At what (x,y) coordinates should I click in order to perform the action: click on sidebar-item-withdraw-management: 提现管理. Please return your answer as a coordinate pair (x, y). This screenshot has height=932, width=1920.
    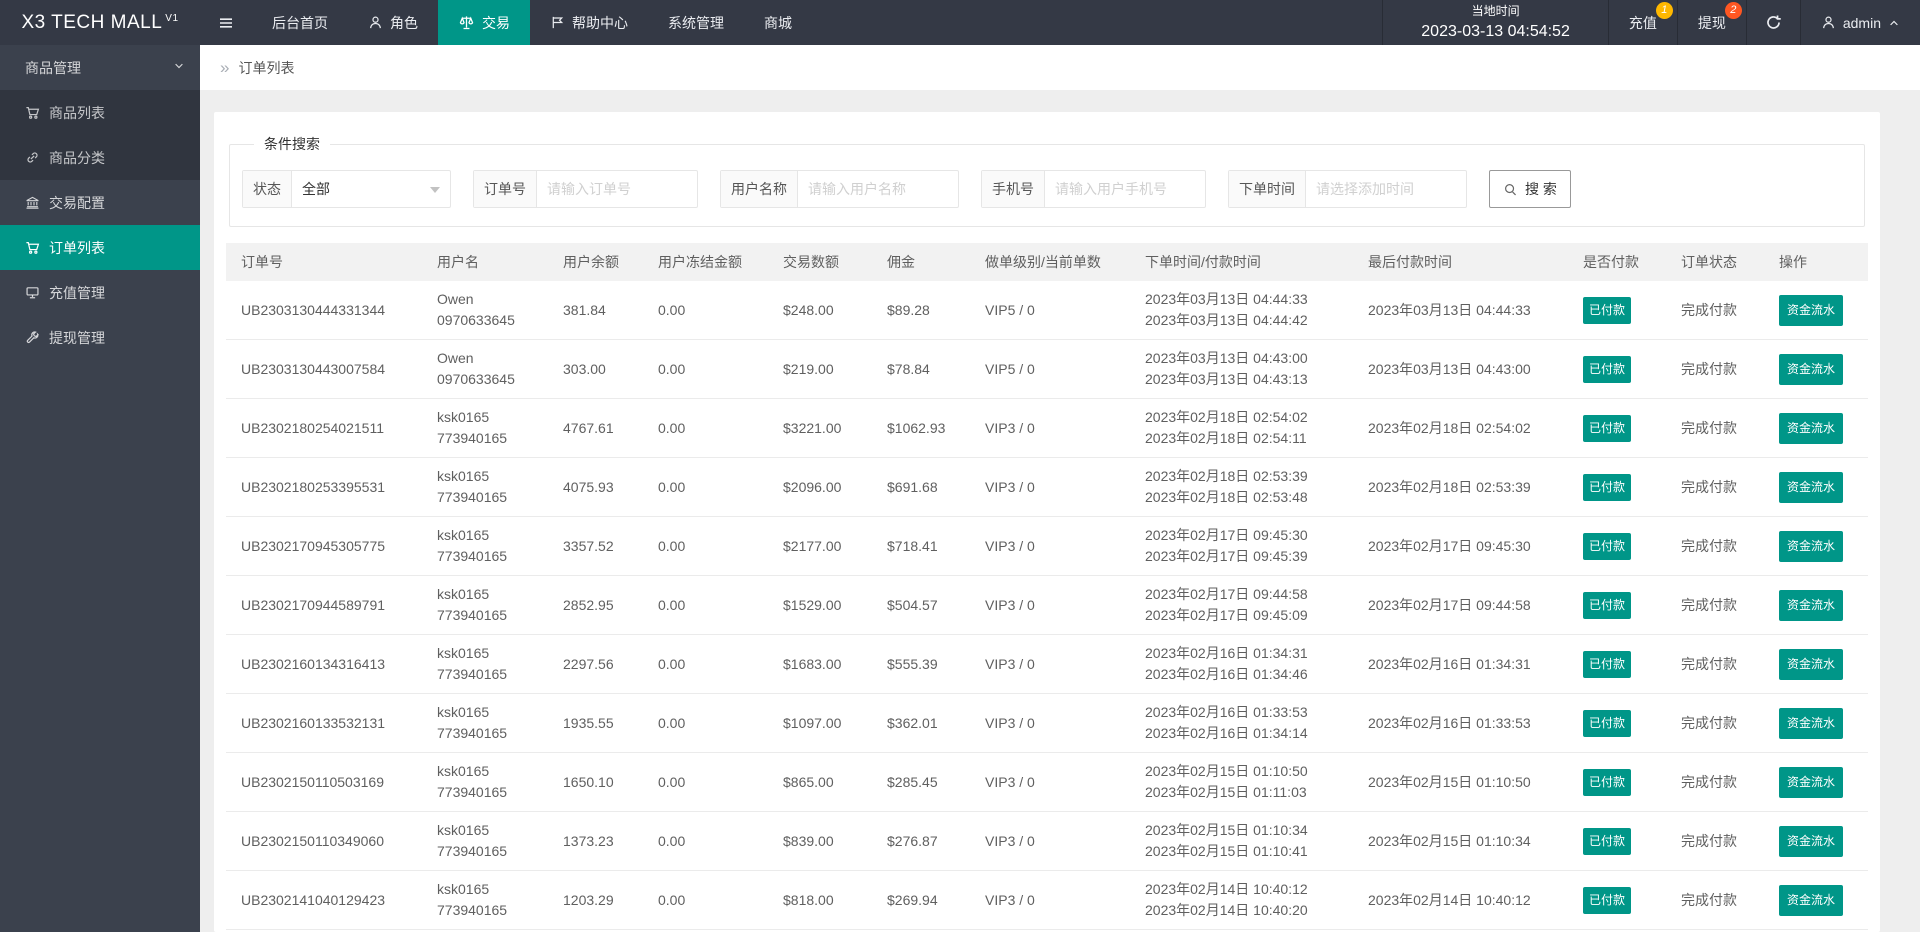
    Looking at the image, I should click on (100, 337).